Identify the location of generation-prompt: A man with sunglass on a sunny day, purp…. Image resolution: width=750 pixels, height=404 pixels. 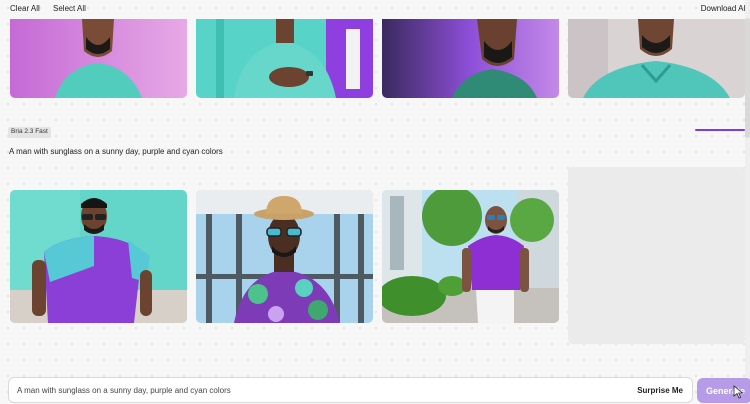
(116, 151).